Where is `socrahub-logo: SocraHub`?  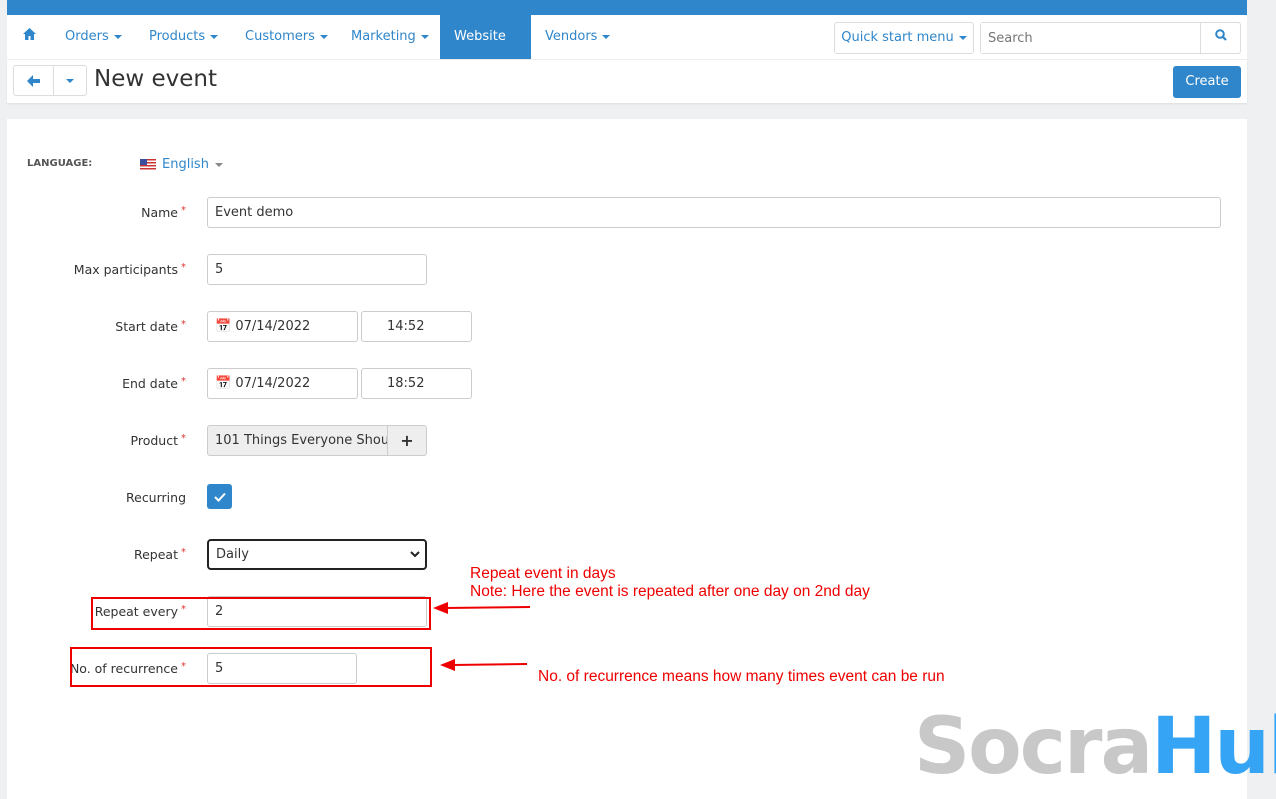
socrahub-logo: SocraHub is located at coordinates (1095, 747).